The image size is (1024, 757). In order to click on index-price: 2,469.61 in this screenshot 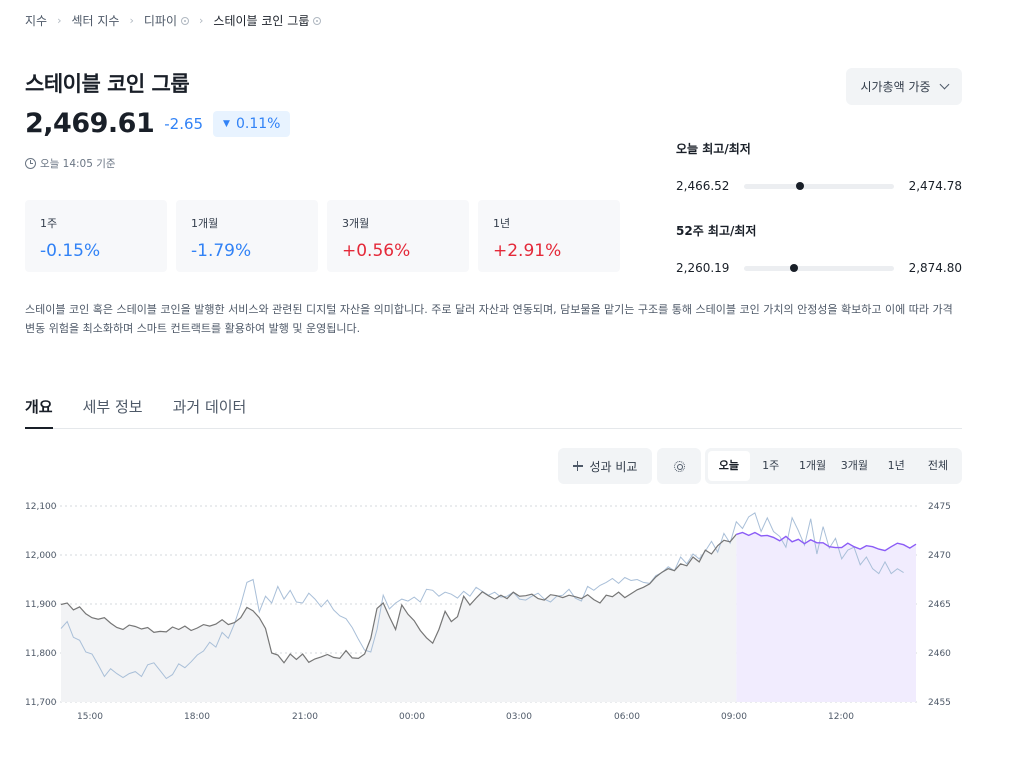, I will do `click(90, 123)`.